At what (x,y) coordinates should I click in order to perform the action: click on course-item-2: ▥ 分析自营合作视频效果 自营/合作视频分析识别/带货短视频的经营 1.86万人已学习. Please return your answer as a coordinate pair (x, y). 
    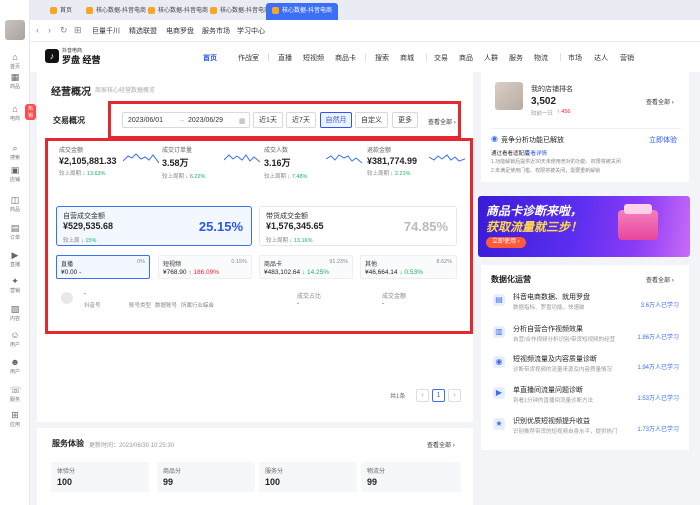
    Looking at the image, I should click on (585, 334).